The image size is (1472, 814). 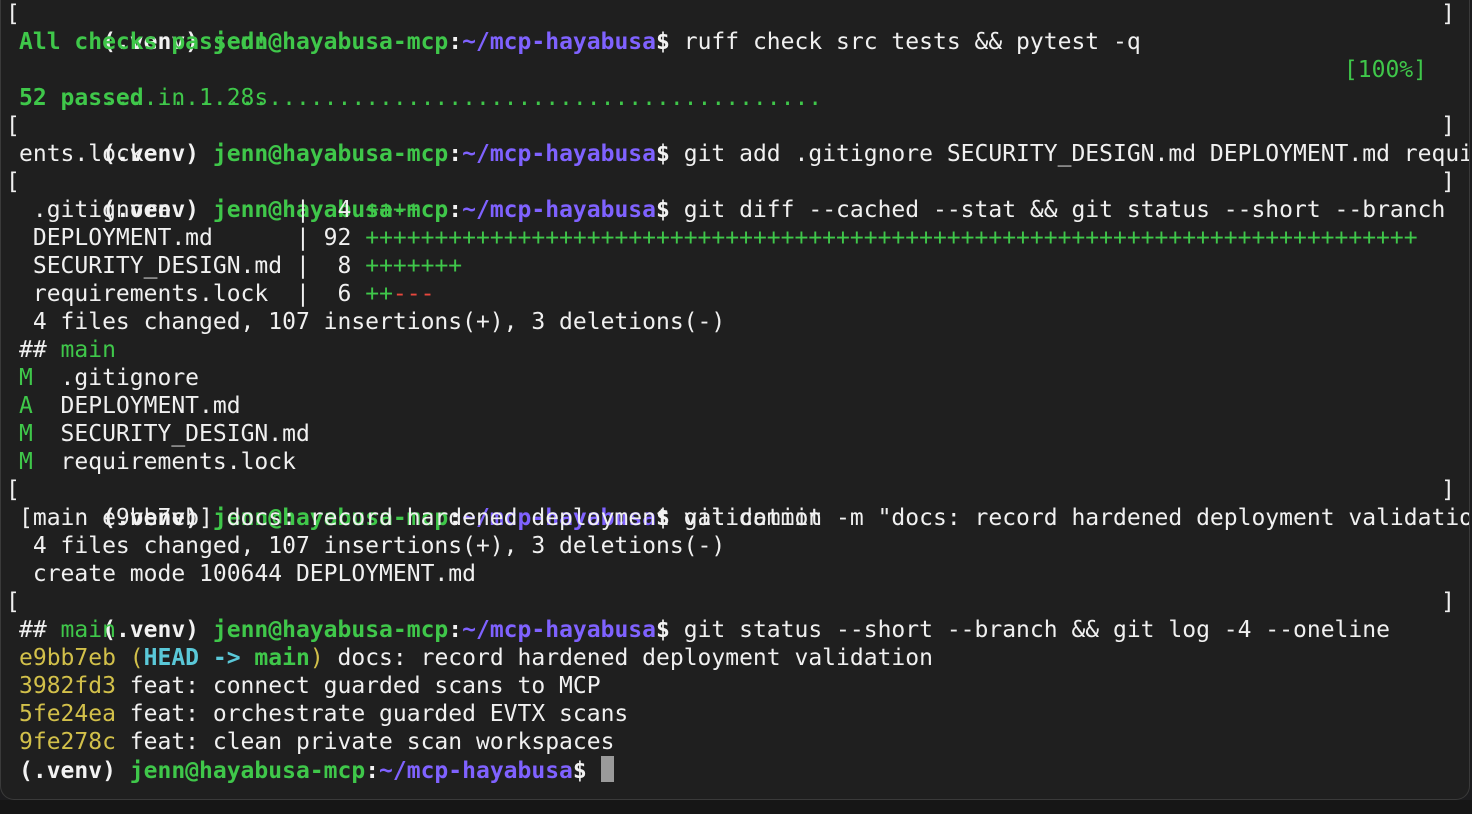 I want to click on ref-head: HEAD ->, so click(x=199, y=658).